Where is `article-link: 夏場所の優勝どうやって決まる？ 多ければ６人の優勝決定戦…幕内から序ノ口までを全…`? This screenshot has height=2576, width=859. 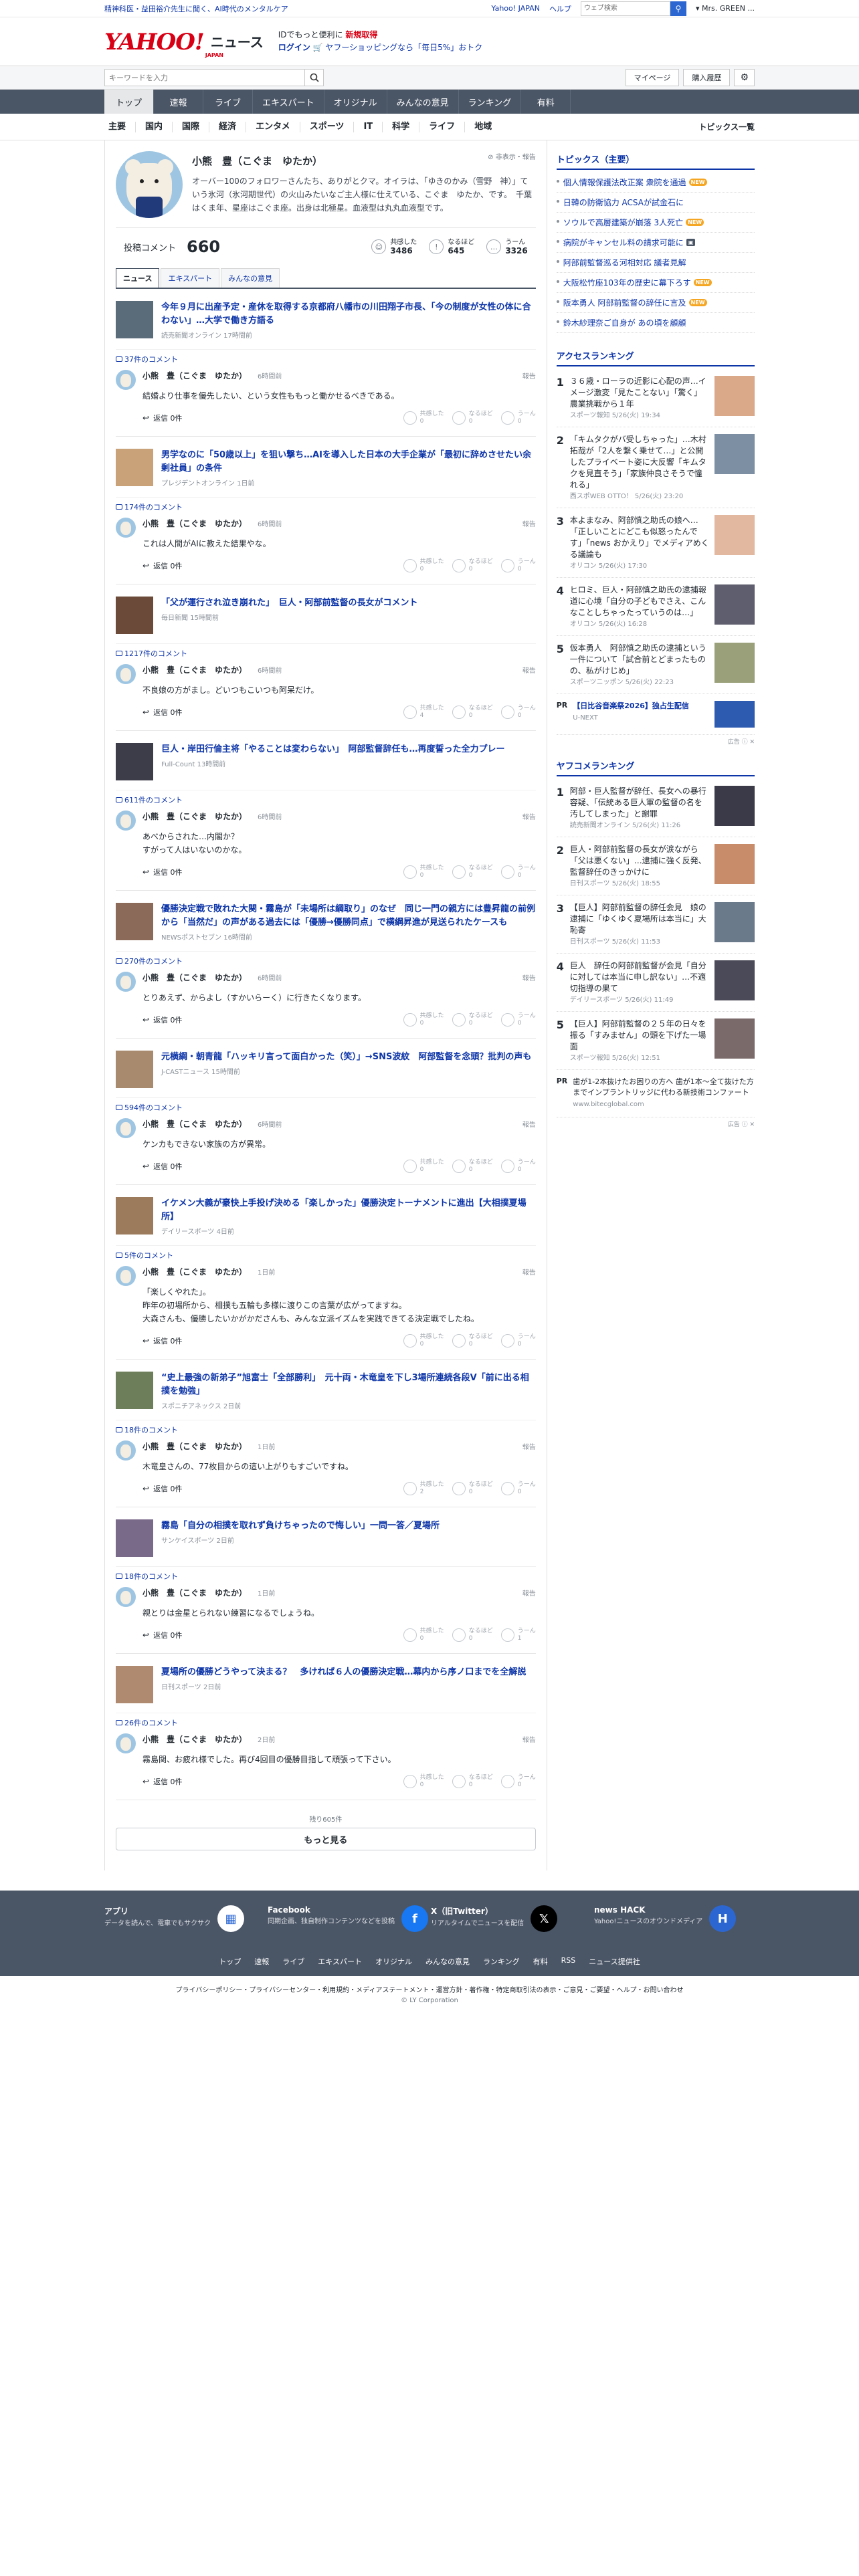 article-link: 夏場所の優勝どうやって決まる？ 多ければ６人の優勝決定戦…幕内から序ノ口までを全… is located at coordinates (326, 1689).